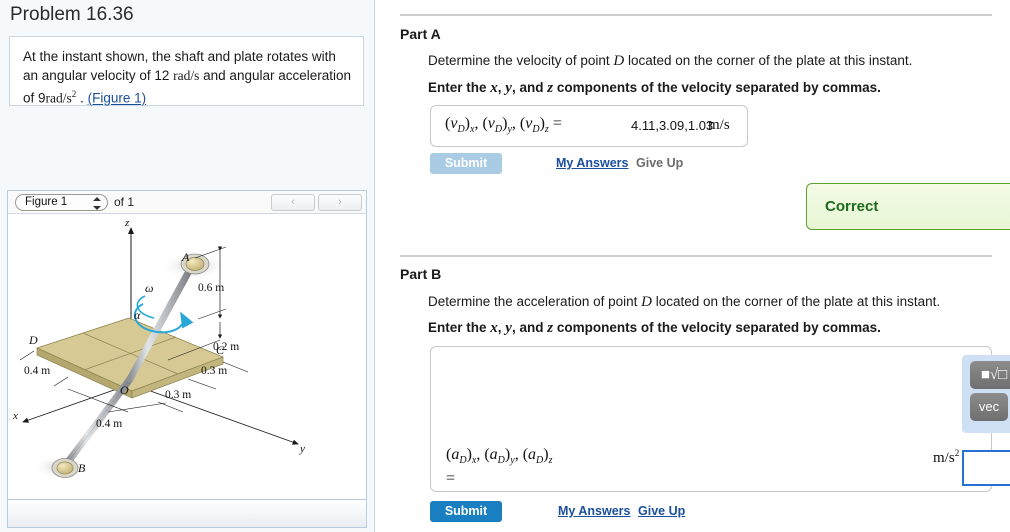 This screenshot has width=1010, height=532. What do you see at coordinates (592, 163) in the screenshot?
I see `part-a-my-answers-link: My Answers` at bounding box center [592, 163].